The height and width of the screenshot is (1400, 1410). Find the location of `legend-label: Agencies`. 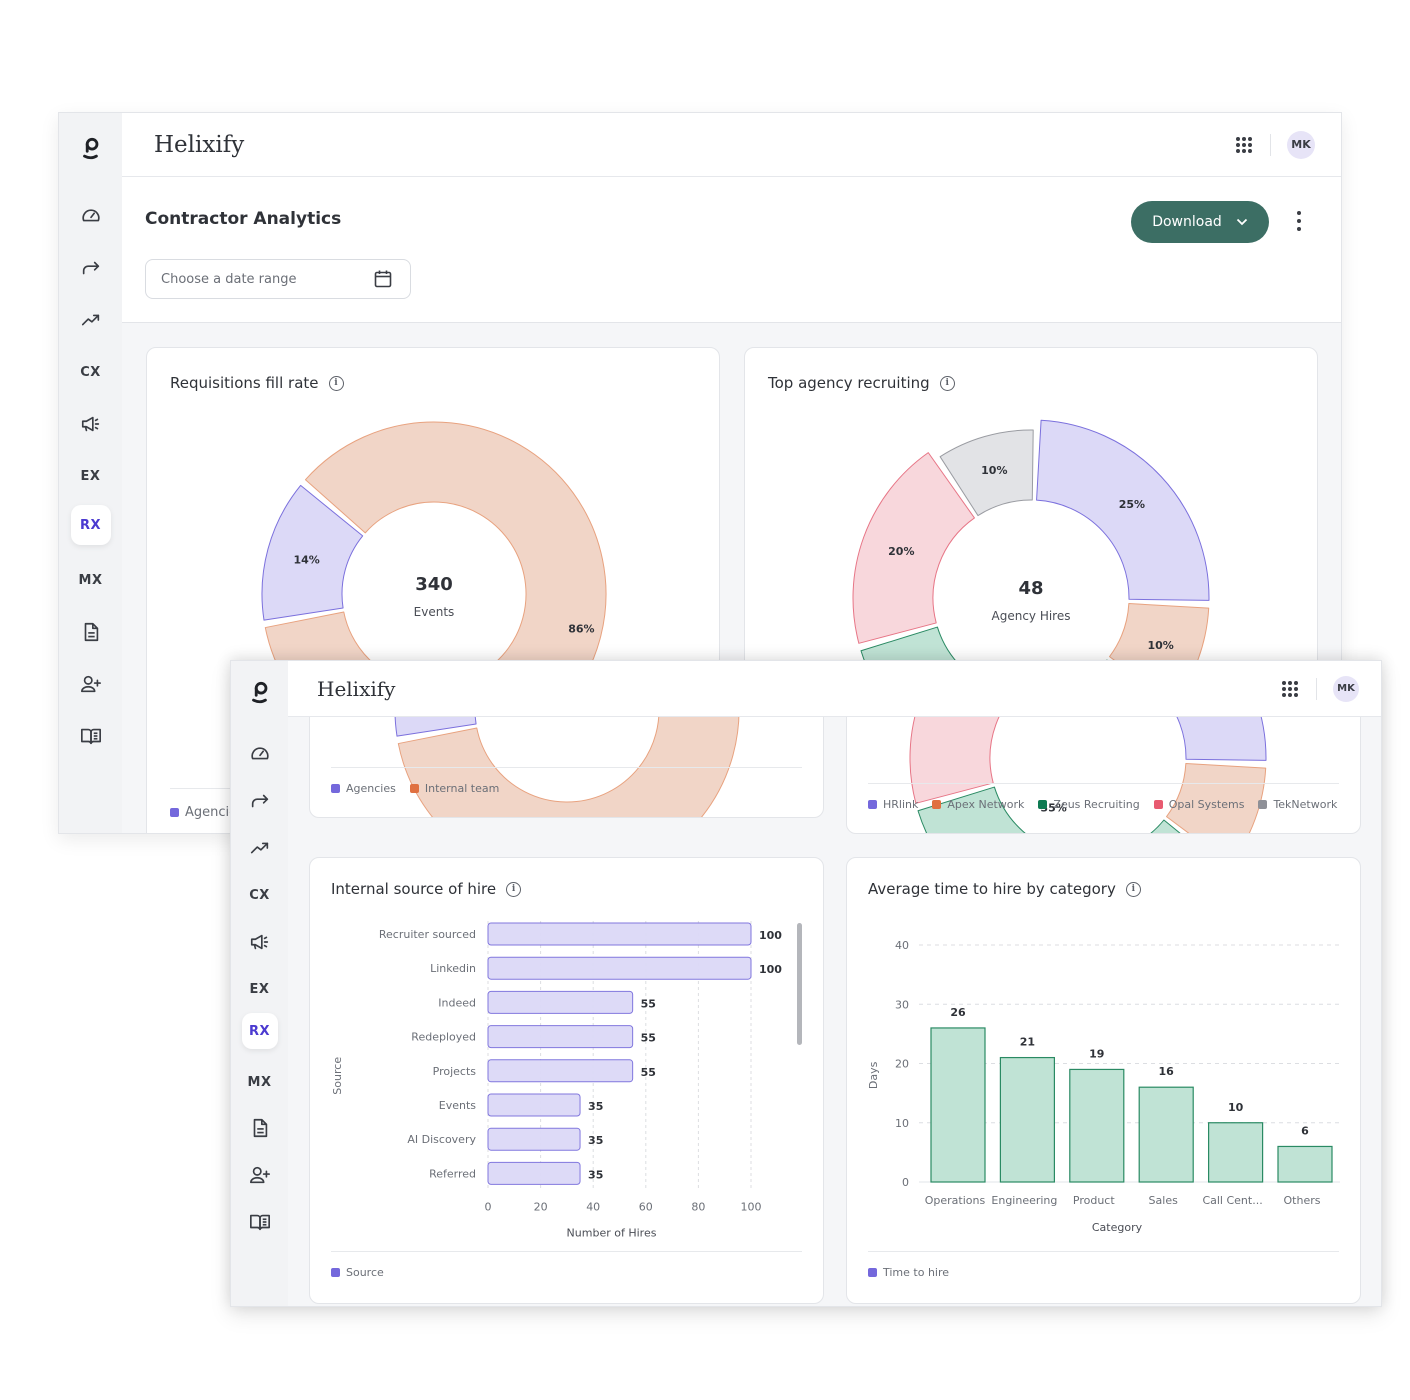

legend-label: Agencies is located at coordinates (371, 788).